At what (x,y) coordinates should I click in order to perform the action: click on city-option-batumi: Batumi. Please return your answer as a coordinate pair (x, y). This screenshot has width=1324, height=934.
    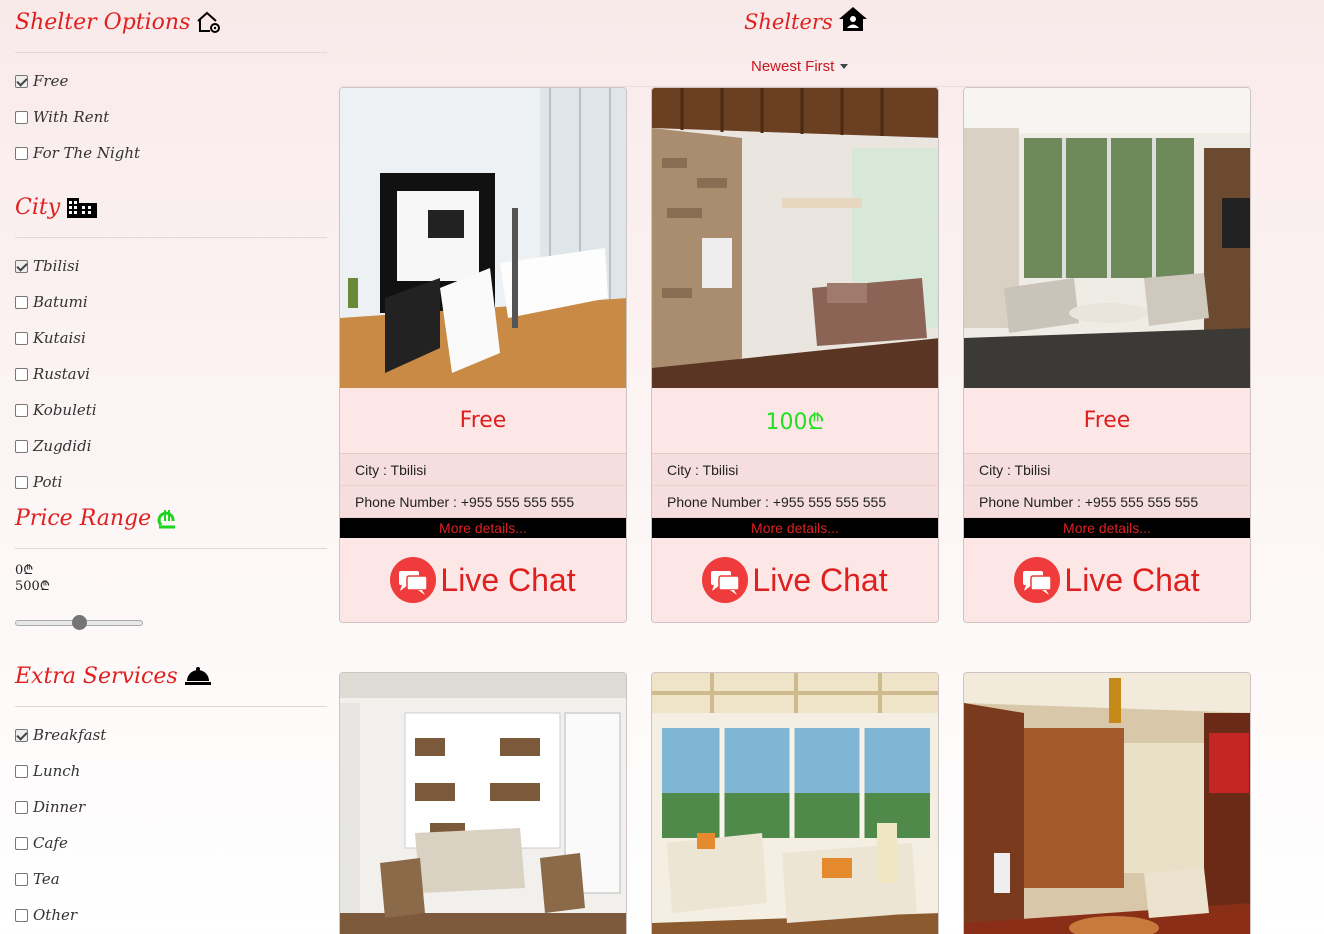
    Looking at the image, I should click on (171, 302).